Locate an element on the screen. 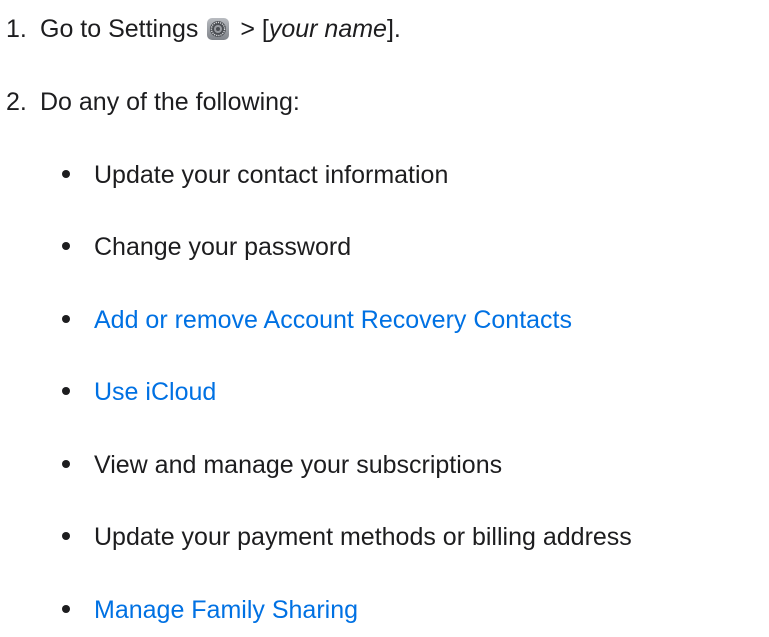  step-2: 2. Do any of the following: is located at coordinates (153, 102).